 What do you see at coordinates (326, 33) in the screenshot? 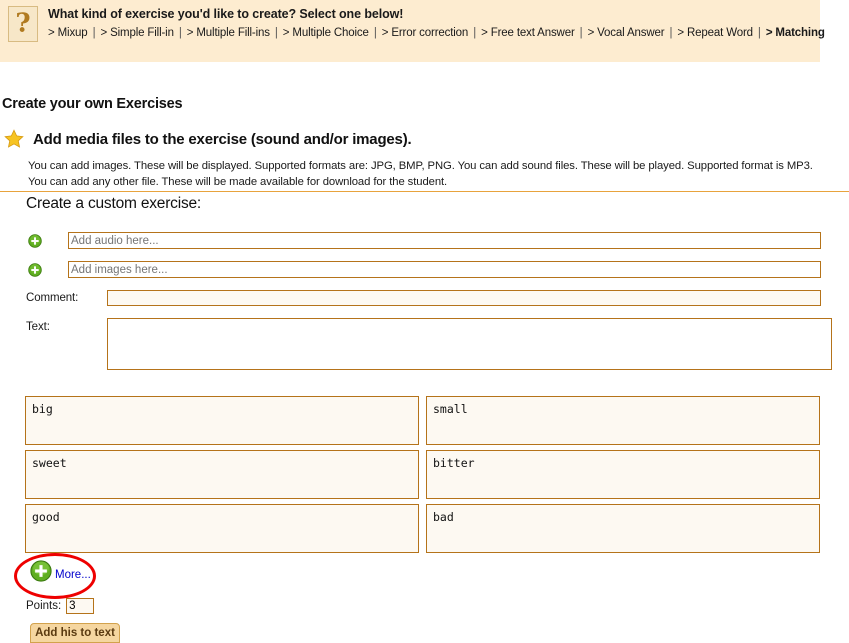
I see `breadcrumb-item-multiple-choice: > Multiple Choice` at bounding box center [326, 33].